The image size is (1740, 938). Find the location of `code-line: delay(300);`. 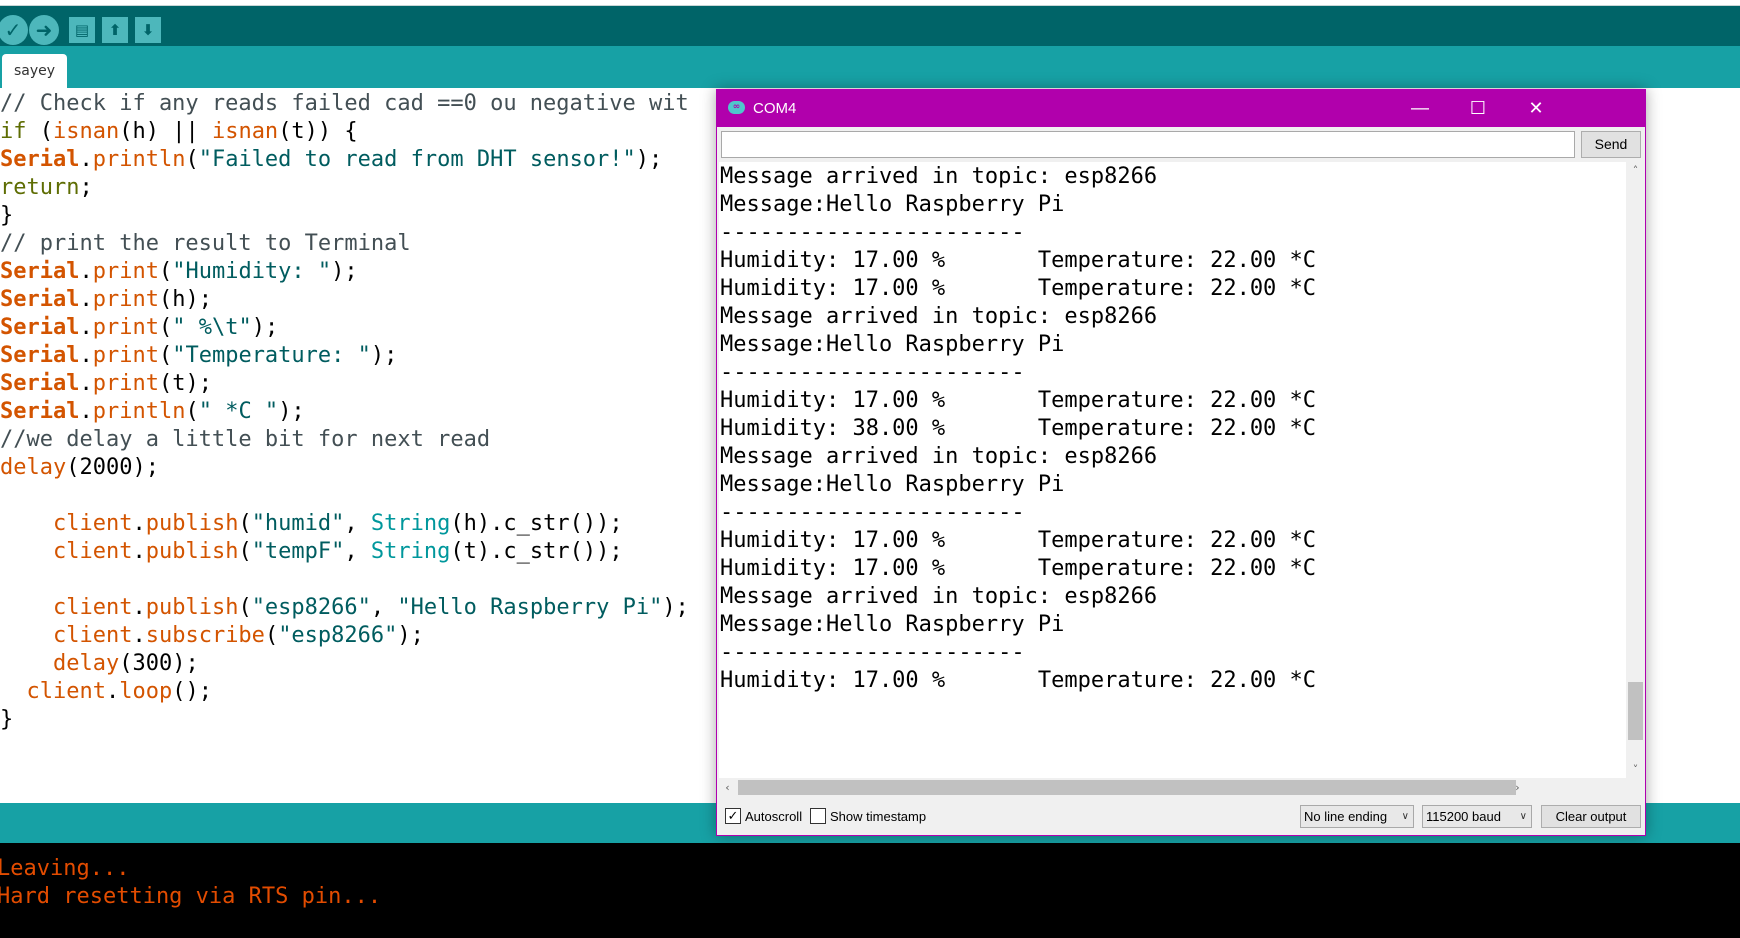

code-line: delay(300); is located at coordinates (99, 663).